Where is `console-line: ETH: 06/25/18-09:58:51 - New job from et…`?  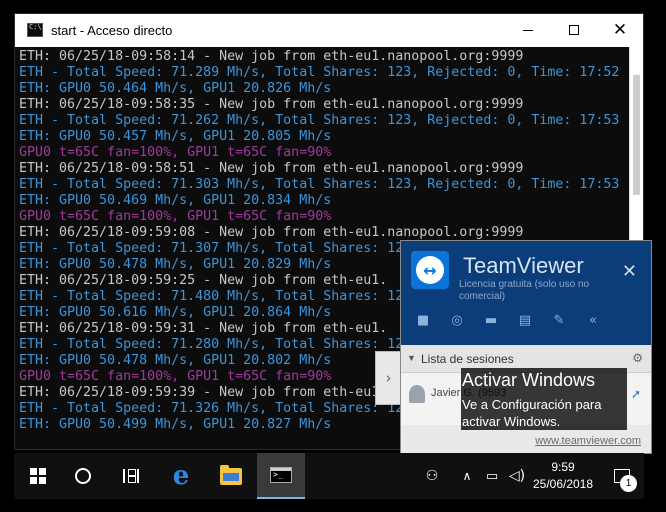 console-line: ETH: 06/25/18-09:58:51 - New job from et… is located at coordinates (271, 168).